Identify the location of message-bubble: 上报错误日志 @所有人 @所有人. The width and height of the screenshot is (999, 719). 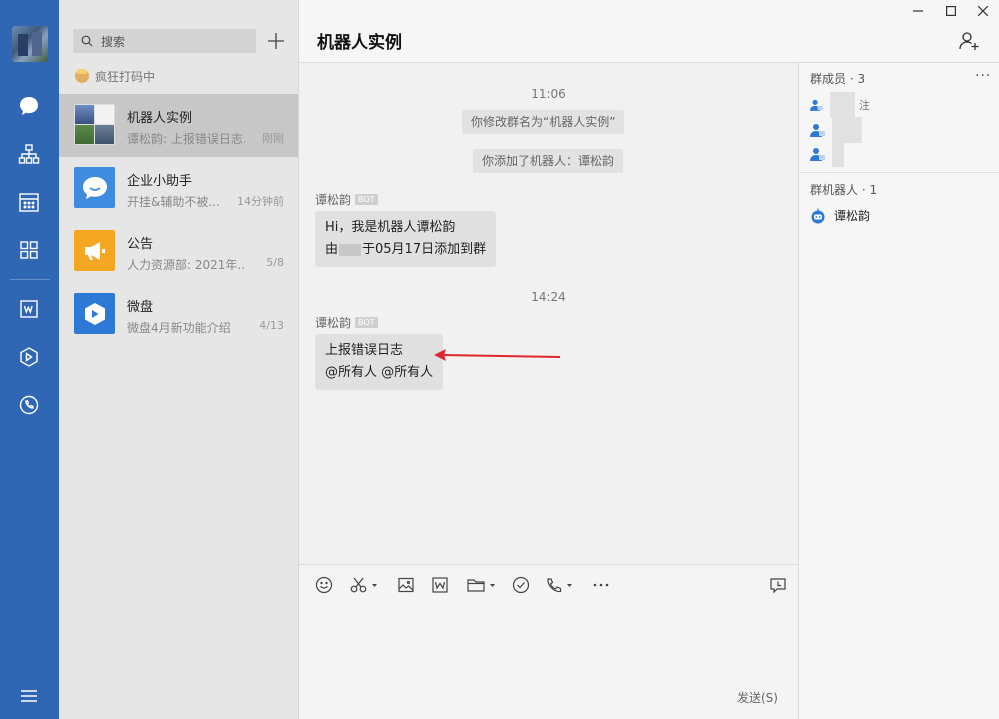
(379, 362).